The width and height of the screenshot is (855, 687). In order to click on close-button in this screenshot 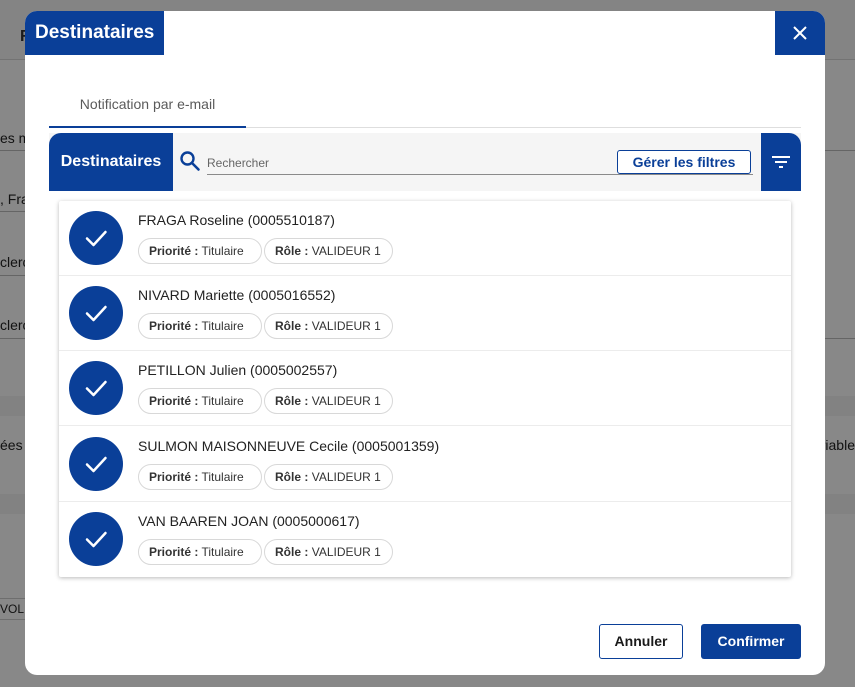, I will do `click(800, 33)`.